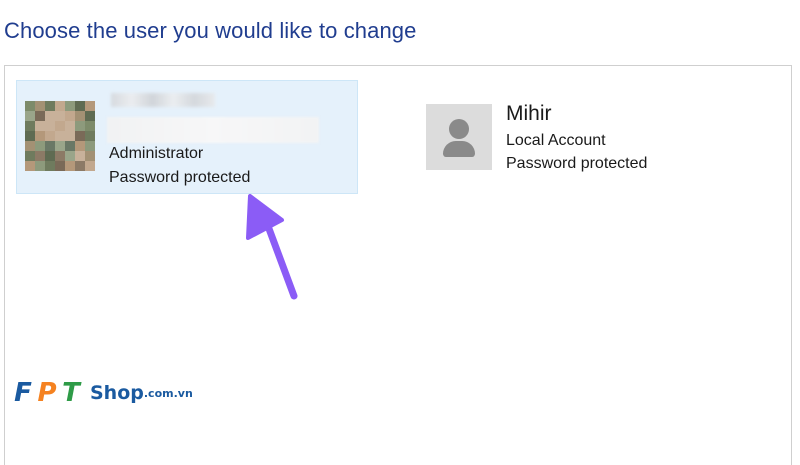  I want to click on fpt-shop-logo: F P T Shop .com.vn, so click(102, 393).